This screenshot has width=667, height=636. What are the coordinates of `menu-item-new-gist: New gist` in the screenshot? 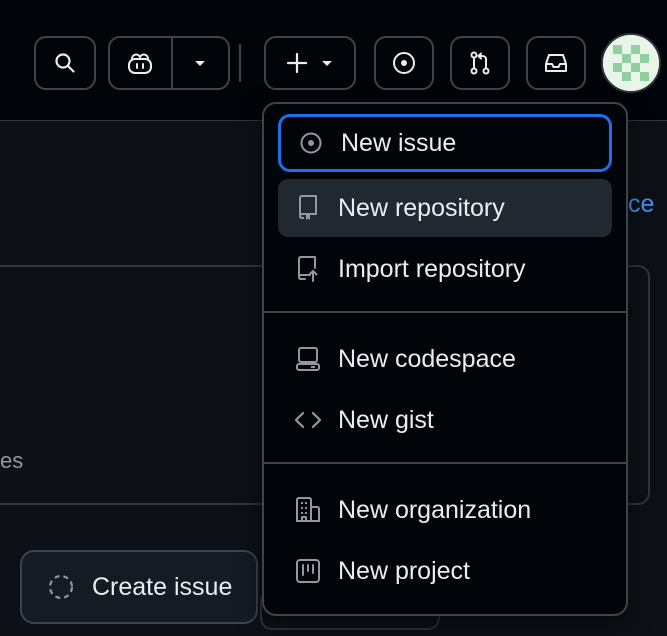 It's located at (445, 420).